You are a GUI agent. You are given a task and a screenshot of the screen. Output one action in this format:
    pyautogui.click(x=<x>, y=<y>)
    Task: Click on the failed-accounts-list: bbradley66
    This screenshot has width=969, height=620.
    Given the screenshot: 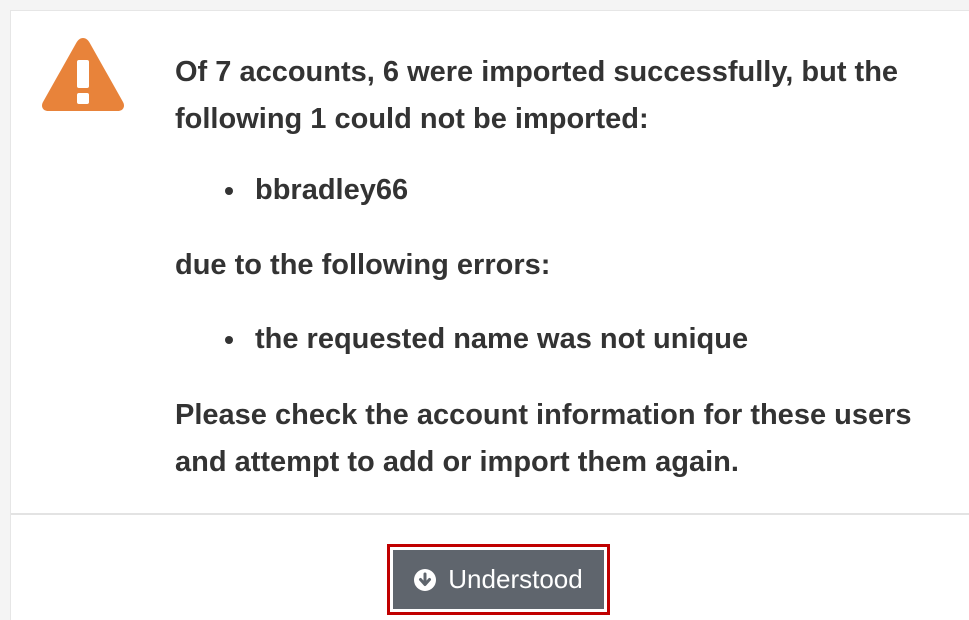 What is the action you would take?
    pyautogui.click(x=570, y=190)
    